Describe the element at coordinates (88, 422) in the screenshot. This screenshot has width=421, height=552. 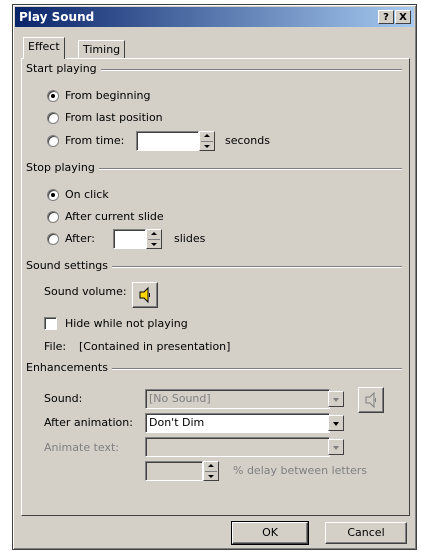
I see `after-animation-label: After animation:` at that location.